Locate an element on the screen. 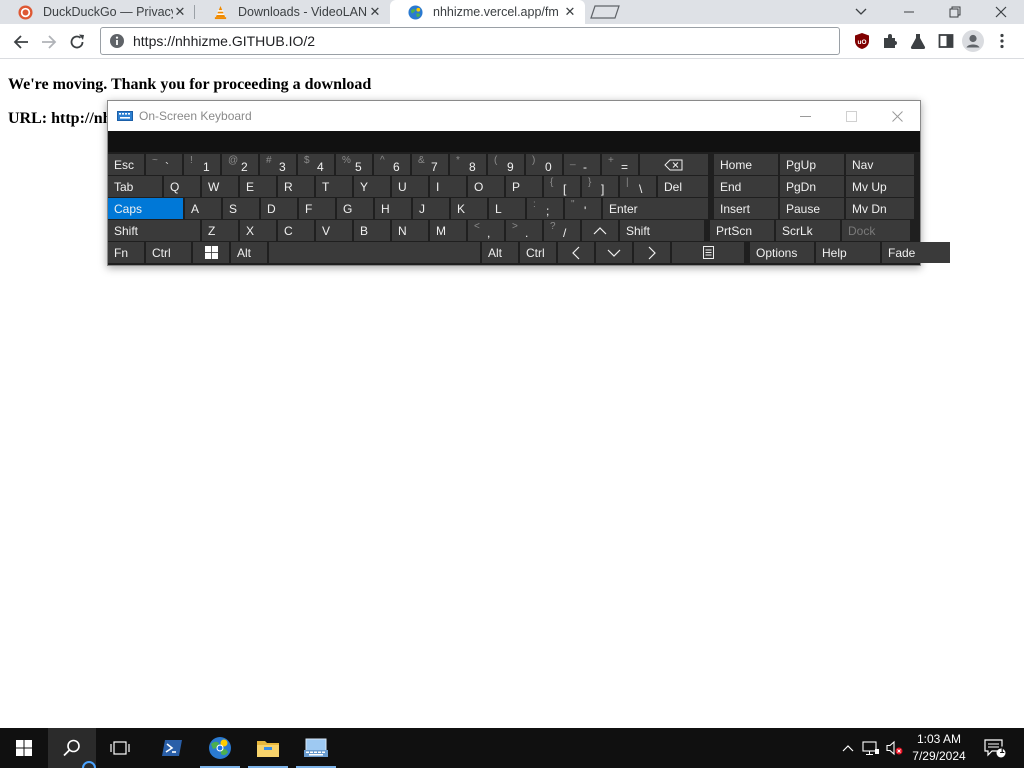  minimize-button is located at coordinates (909, 12).